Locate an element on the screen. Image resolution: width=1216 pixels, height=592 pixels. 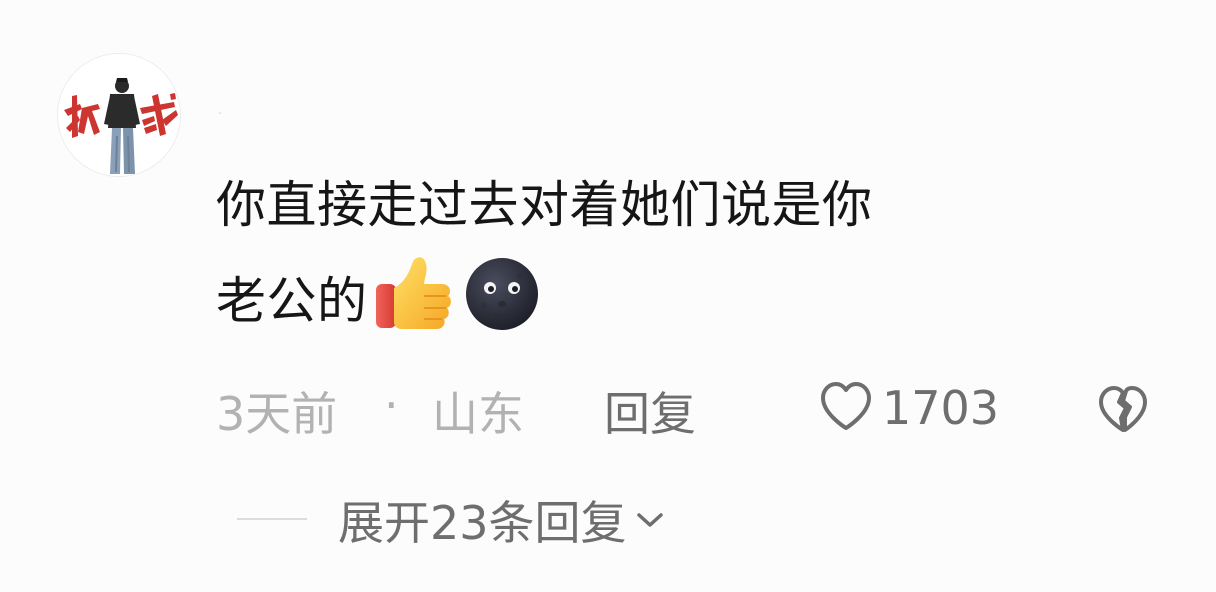
broken-heart-icon is located at coordinates (1123, 412).